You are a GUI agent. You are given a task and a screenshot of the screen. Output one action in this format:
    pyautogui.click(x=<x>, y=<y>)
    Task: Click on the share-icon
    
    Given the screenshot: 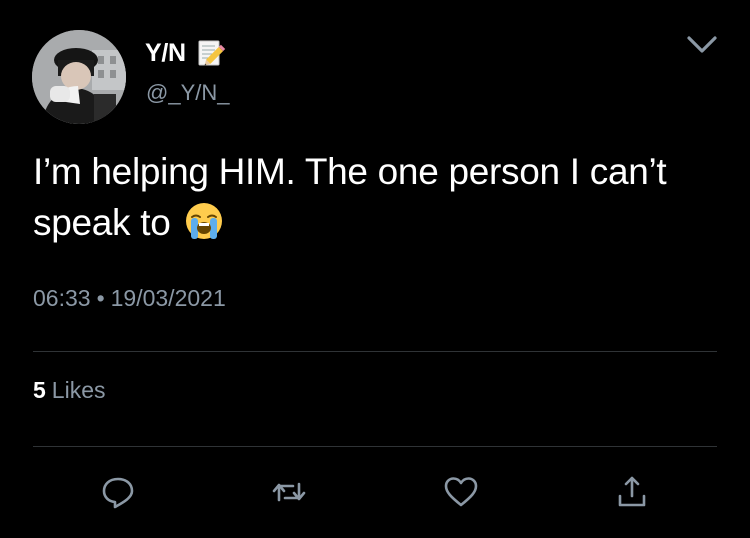 What is the action you would take?
    pyautogui.click(x=632, y=492)
    